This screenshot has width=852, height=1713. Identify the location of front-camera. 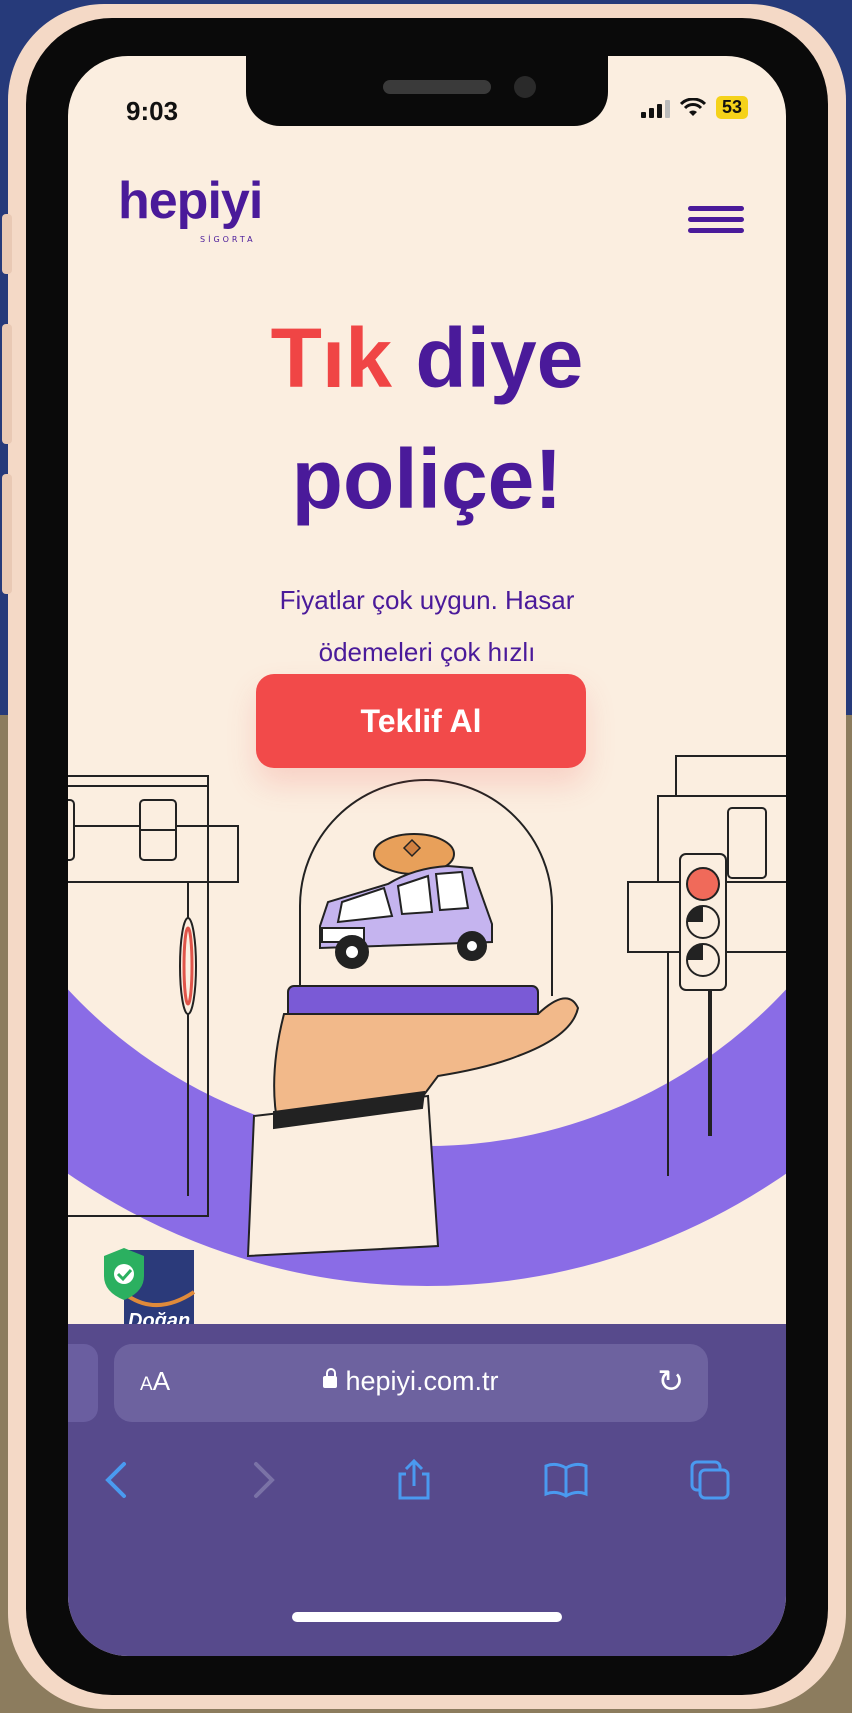
(525, 87).